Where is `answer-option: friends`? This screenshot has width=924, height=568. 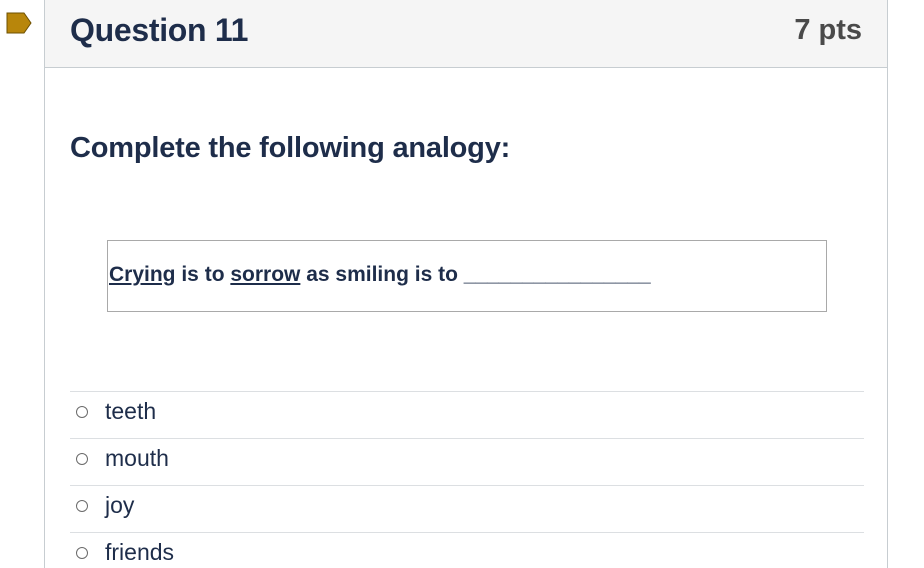
answer-option: friends is located at coordinates (467, 550).